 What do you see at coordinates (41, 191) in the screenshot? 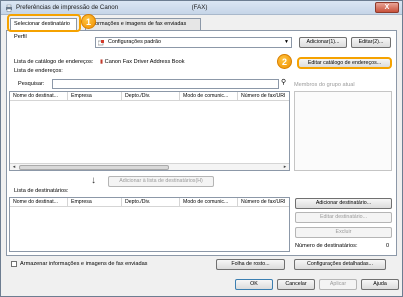
I see `recipient-list-label: Lista de destinatários:` at bounding box center [41, 191].